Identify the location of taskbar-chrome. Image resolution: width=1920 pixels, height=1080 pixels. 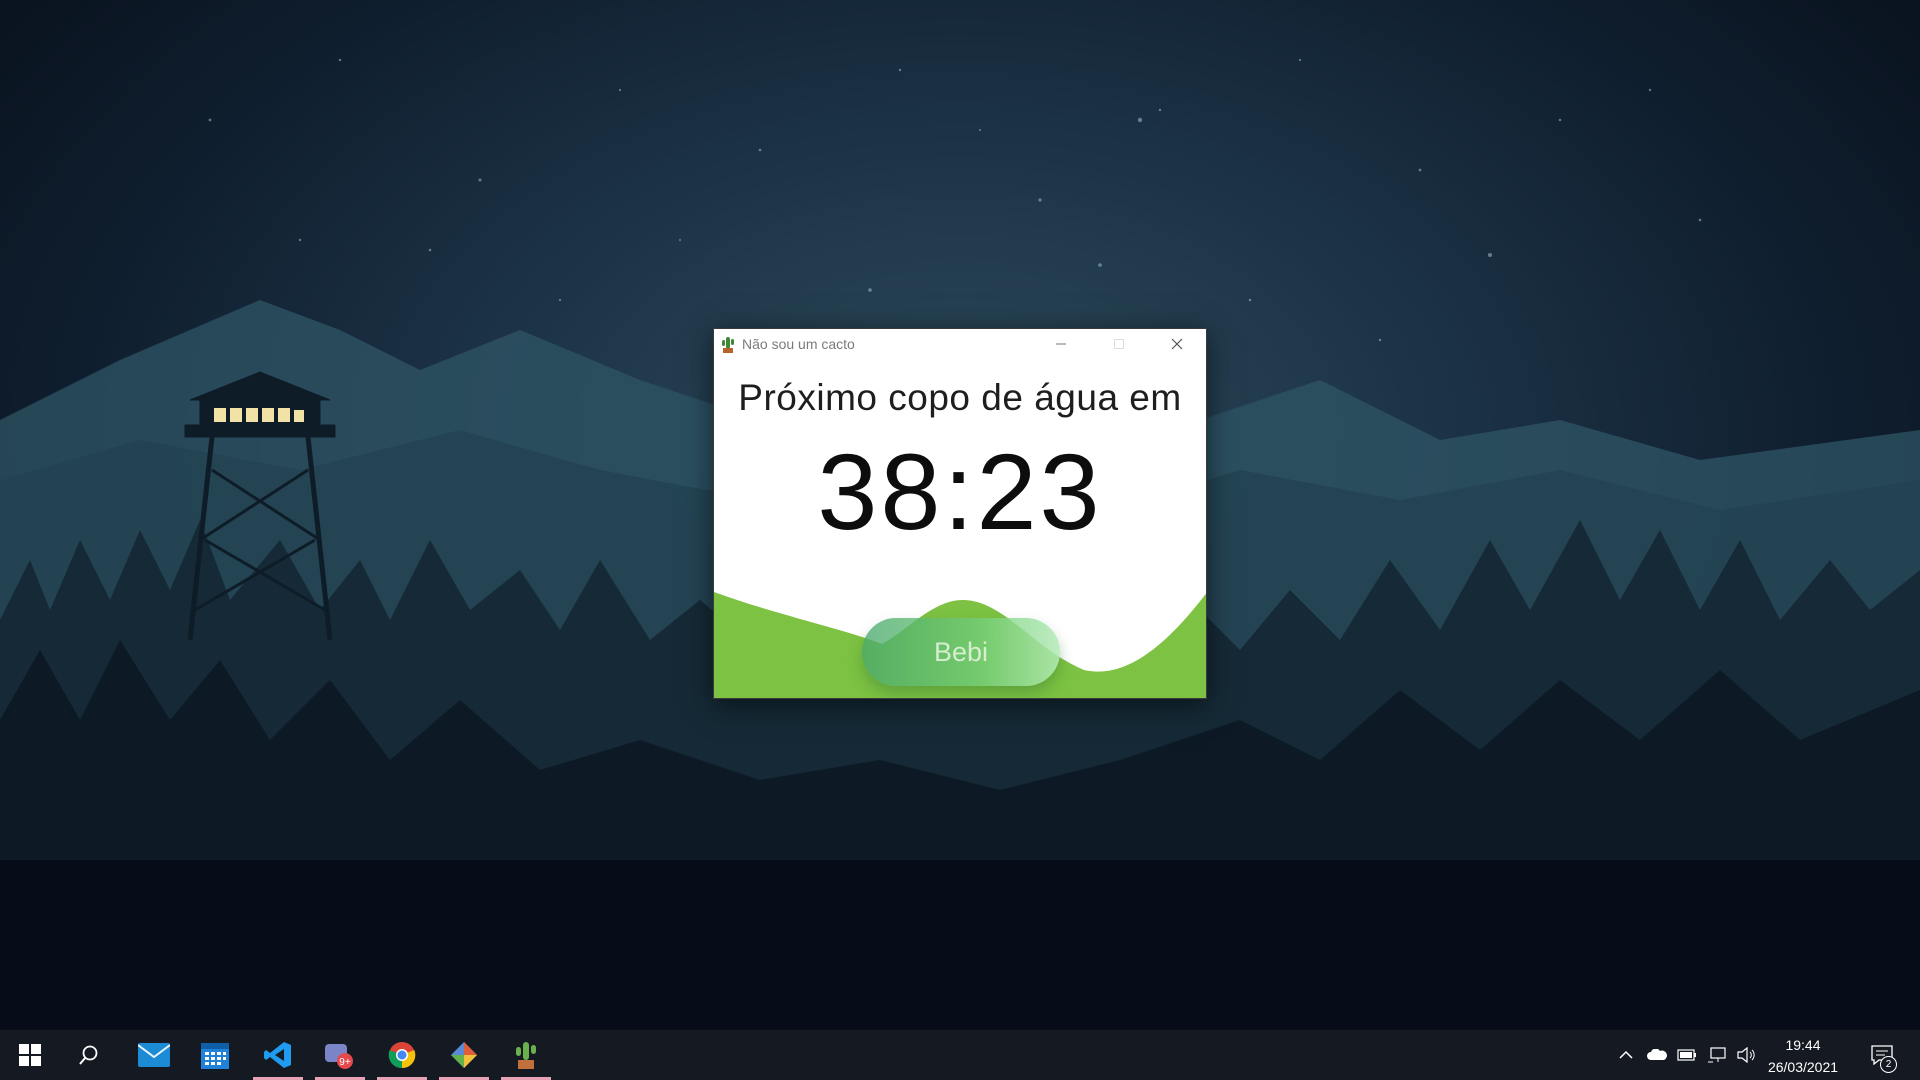
(402, 1055).